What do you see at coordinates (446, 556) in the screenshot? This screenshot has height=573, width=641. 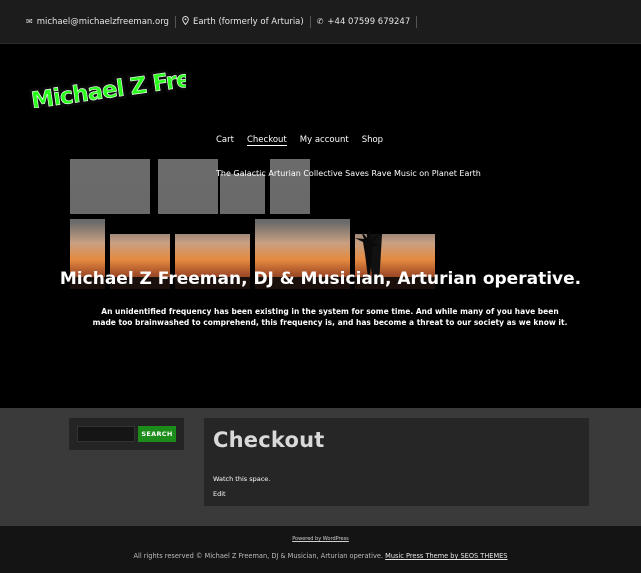 I see `theme-credit-link: Music Press Theme by SEOS THEMES` at bounding box center [446, 556].